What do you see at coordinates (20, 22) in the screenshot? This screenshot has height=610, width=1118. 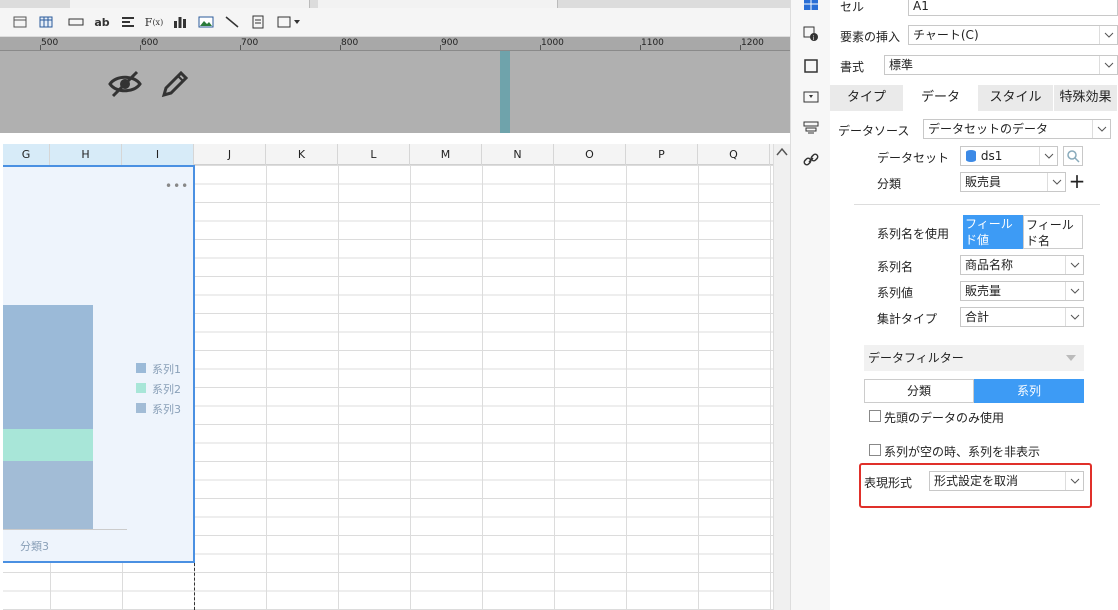 I see `table-icon` at bounding box center [20, 22].